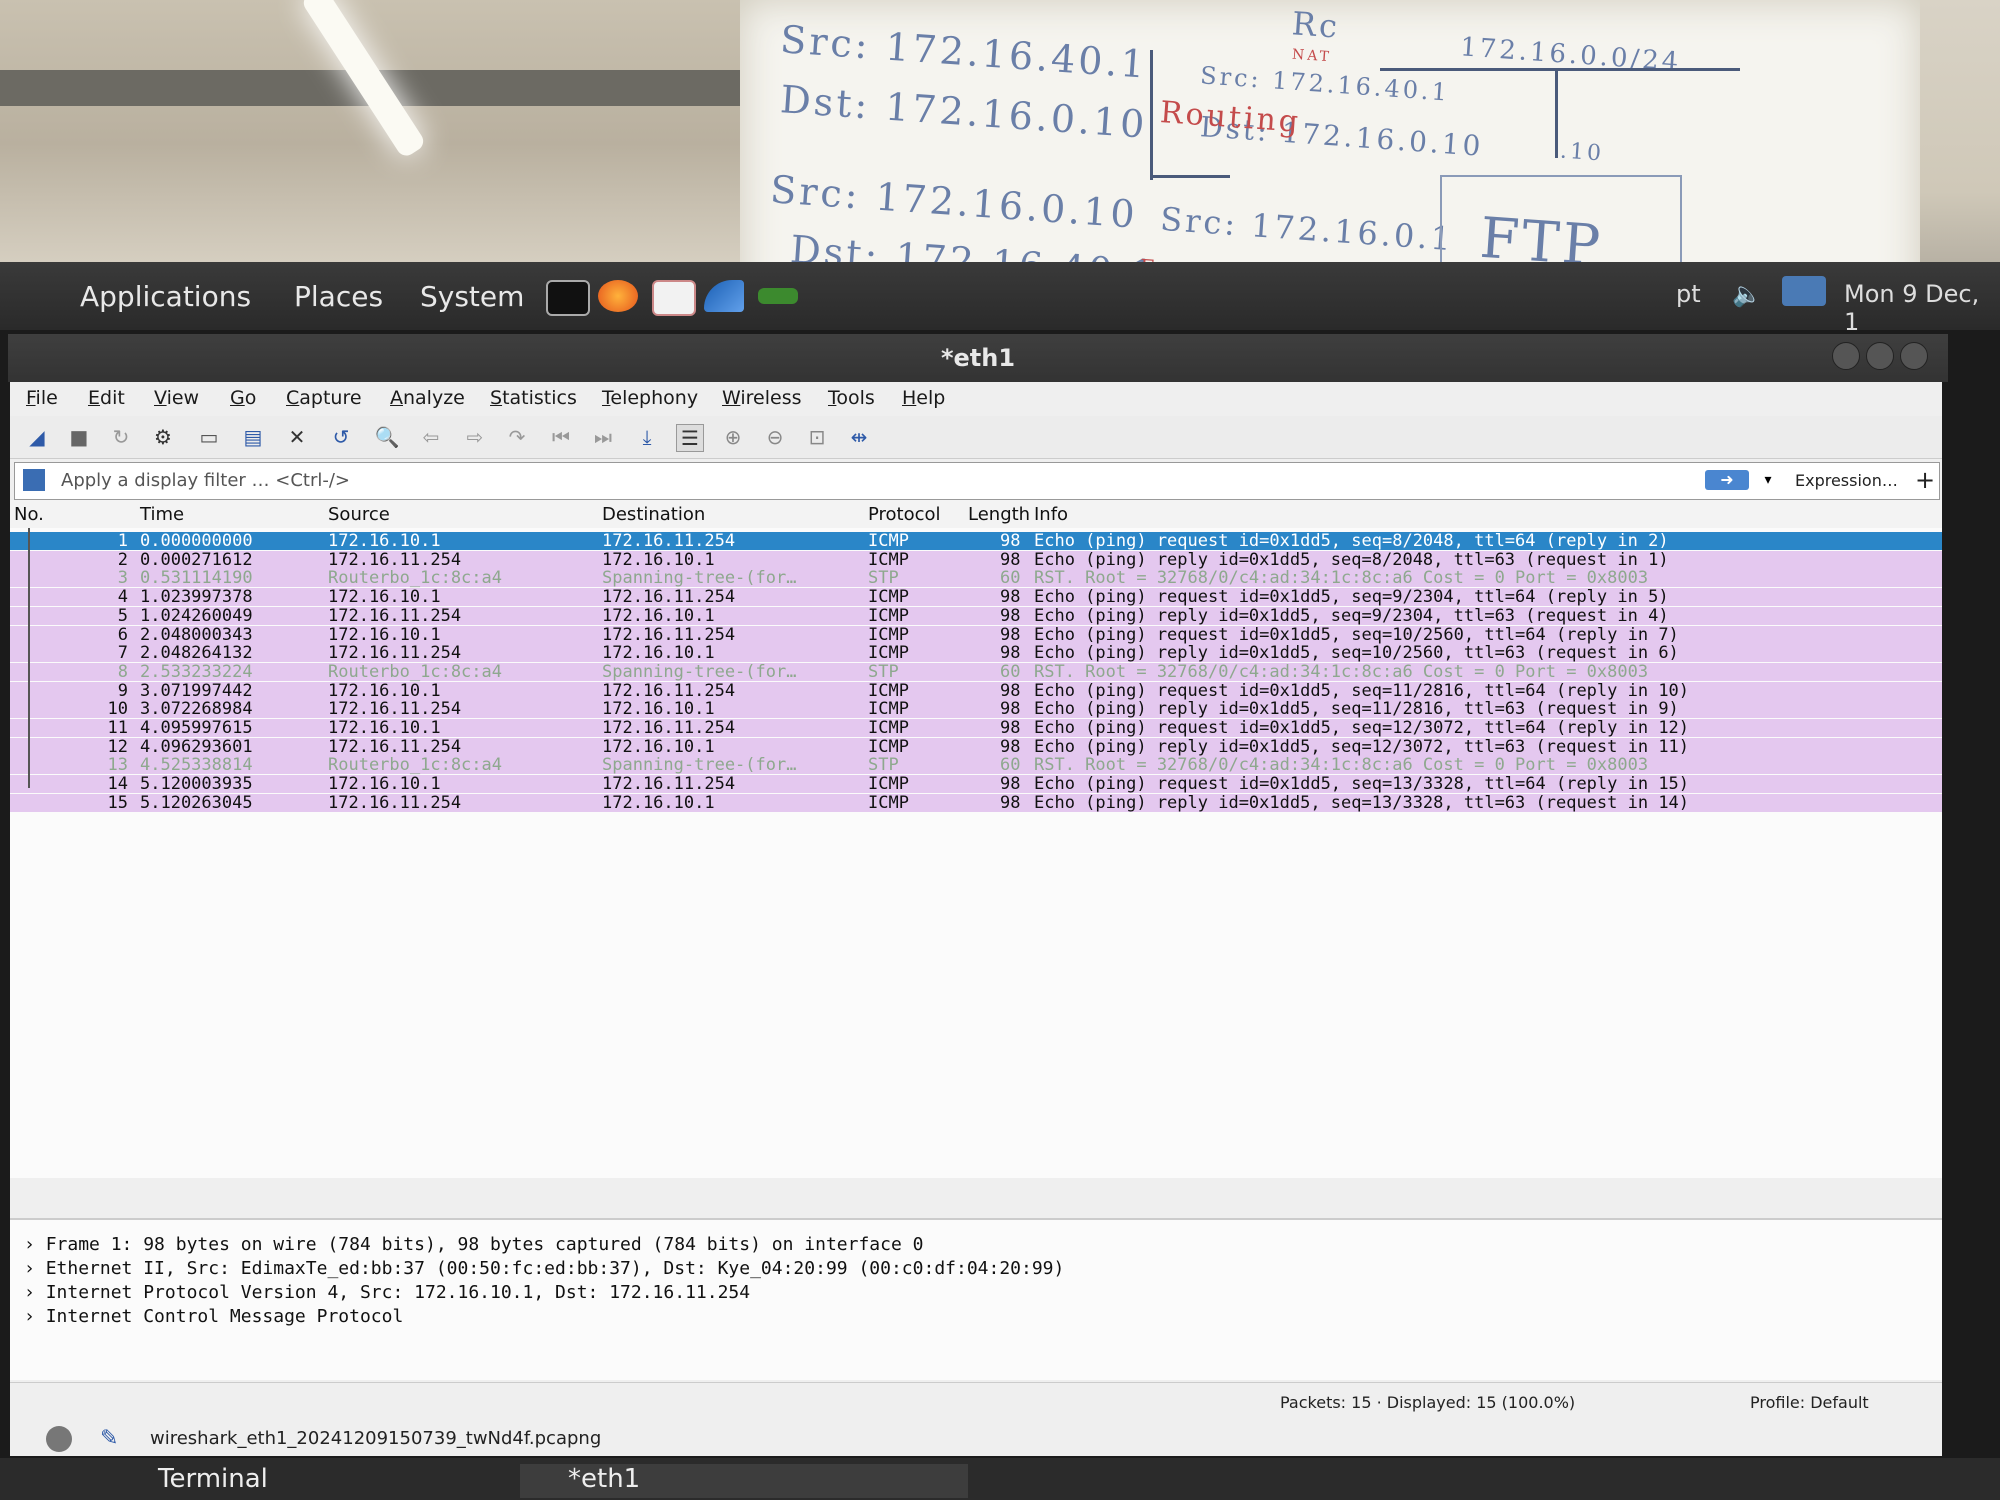 The image size is (2000, 1500). I want to click on whiteboard-text: Dst: 172.16.0.10, so click(963, 112).